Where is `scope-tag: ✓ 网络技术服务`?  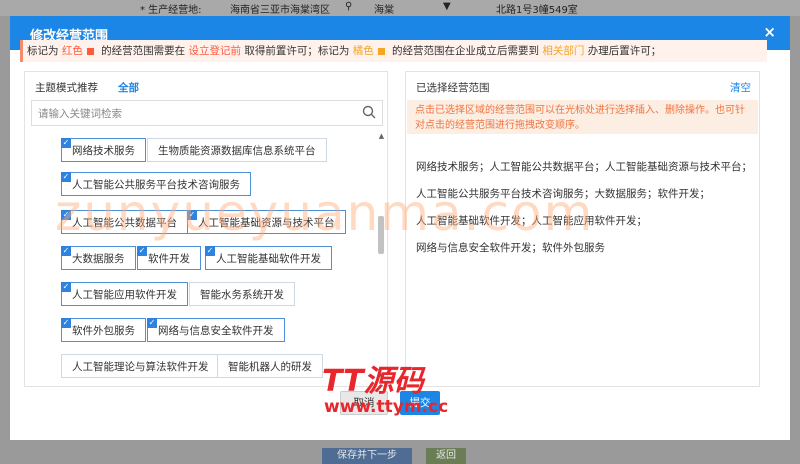 scope-tag: ✓ 网络技术服务 is located at coordinates (103, 150).